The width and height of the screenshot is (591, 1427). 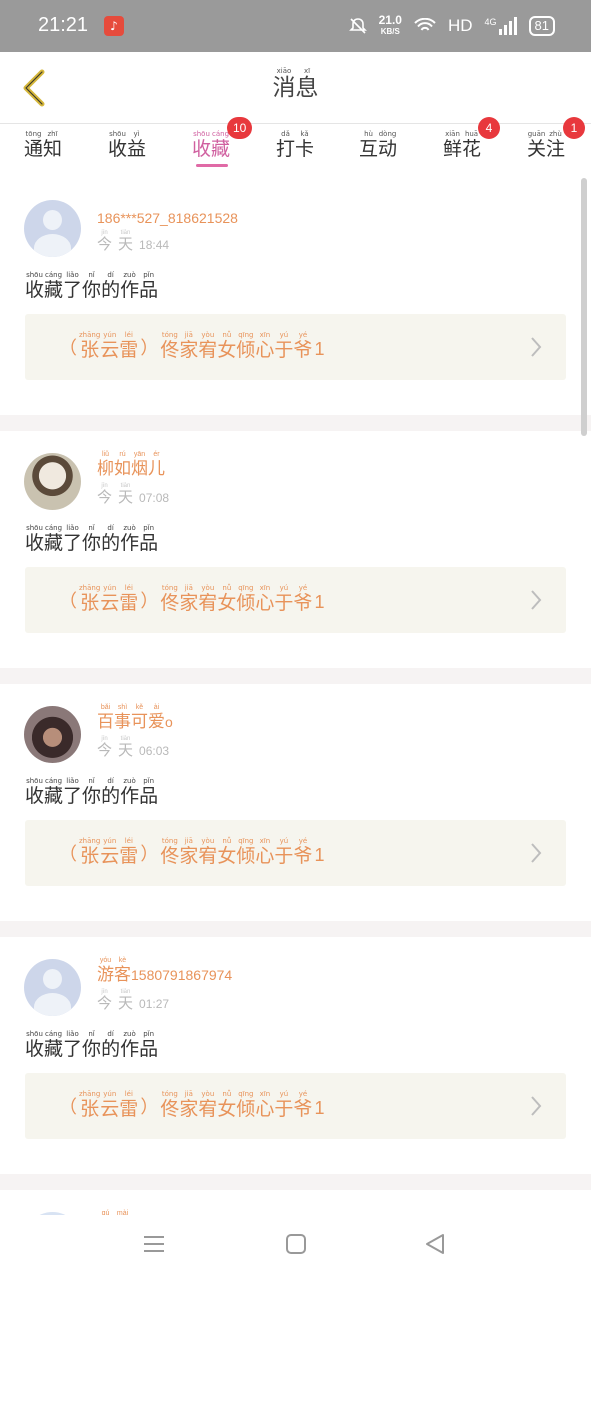 What do you see at coordinates (296, 1244) in the screenshot?
I see `home-icon` at bounding box center [296, 1244].